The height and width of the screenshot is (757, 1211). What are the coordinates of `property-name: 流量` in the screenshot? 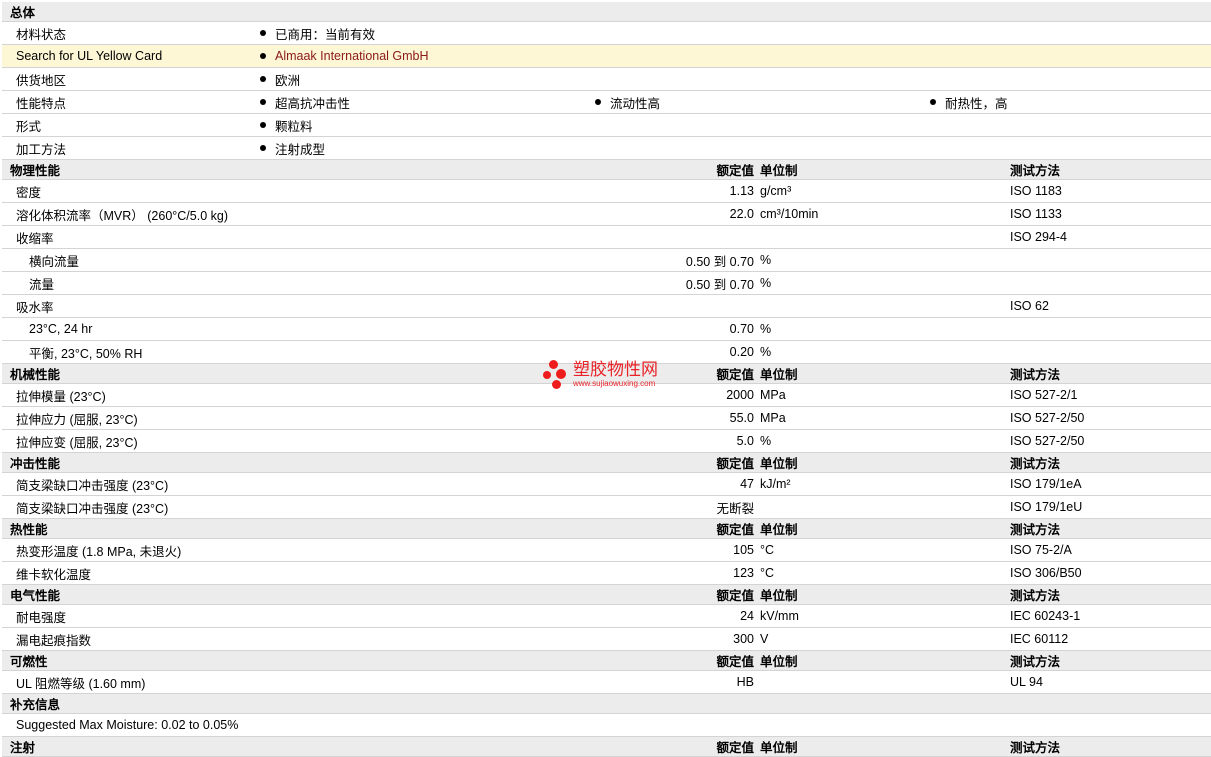 It's located at (42, 284).